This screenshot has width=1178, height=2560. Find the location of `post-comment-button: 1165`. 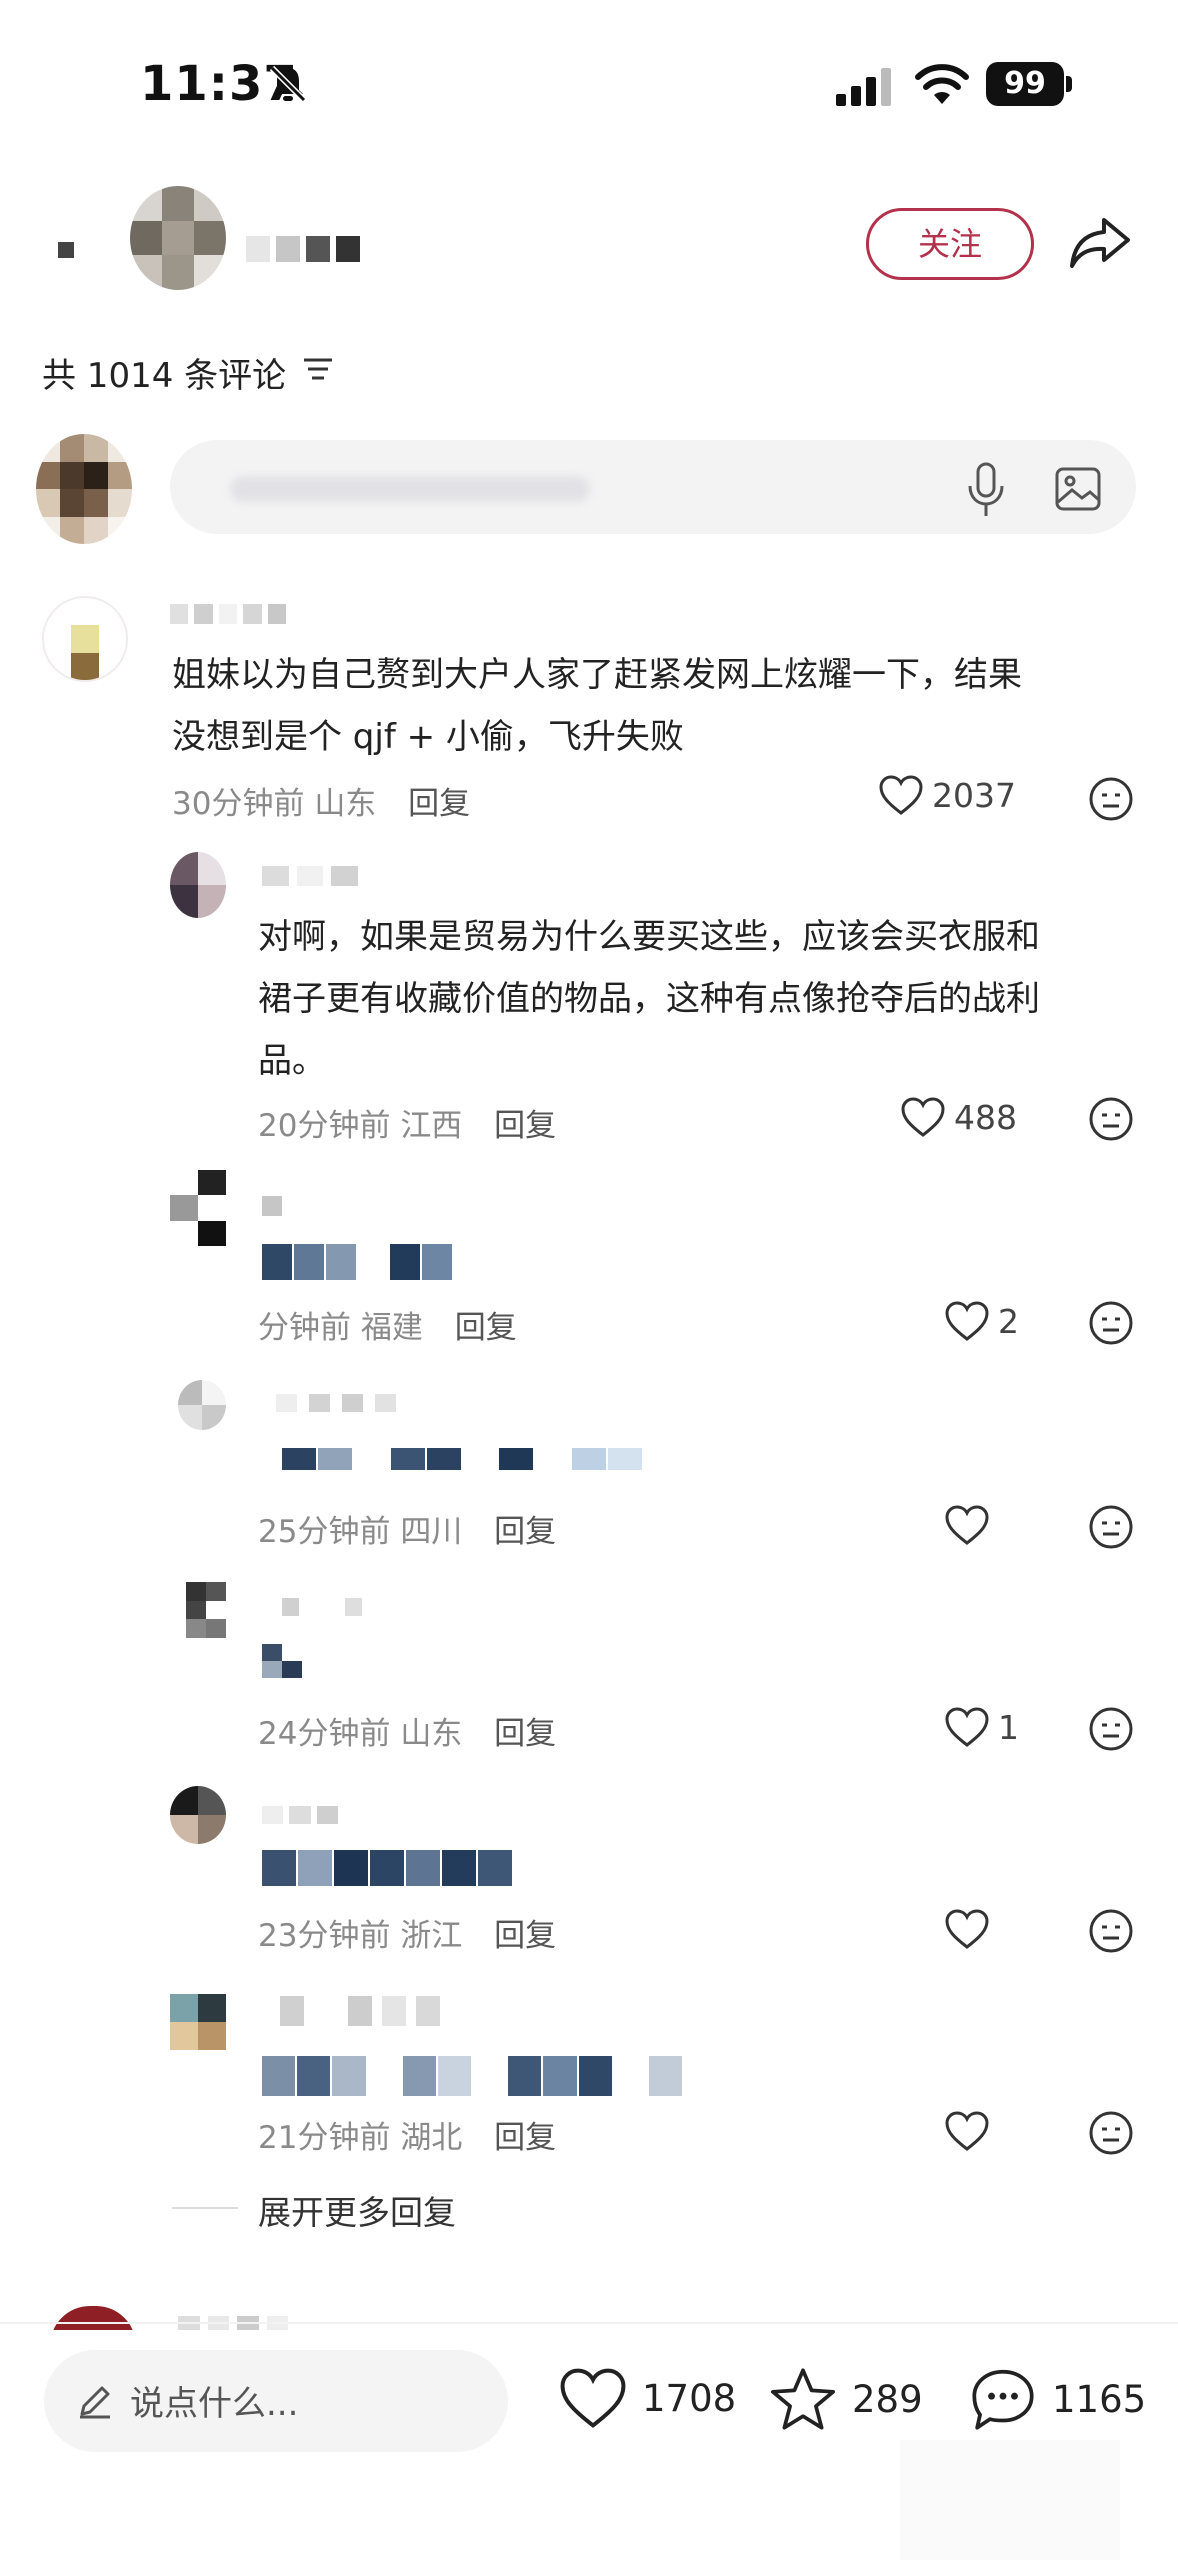

post-comment-button: 1165 is located at coordinates (1057, 2399).